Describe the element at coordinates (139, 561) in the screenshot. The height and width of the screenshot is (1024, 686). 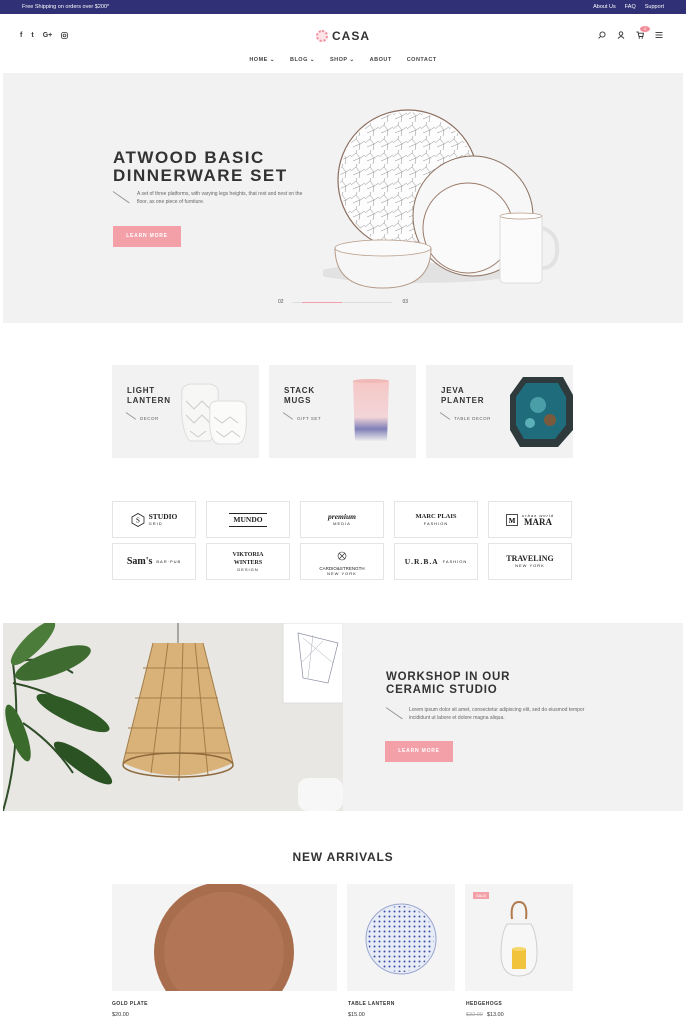
I see `brand-name: Sam's` at that location.